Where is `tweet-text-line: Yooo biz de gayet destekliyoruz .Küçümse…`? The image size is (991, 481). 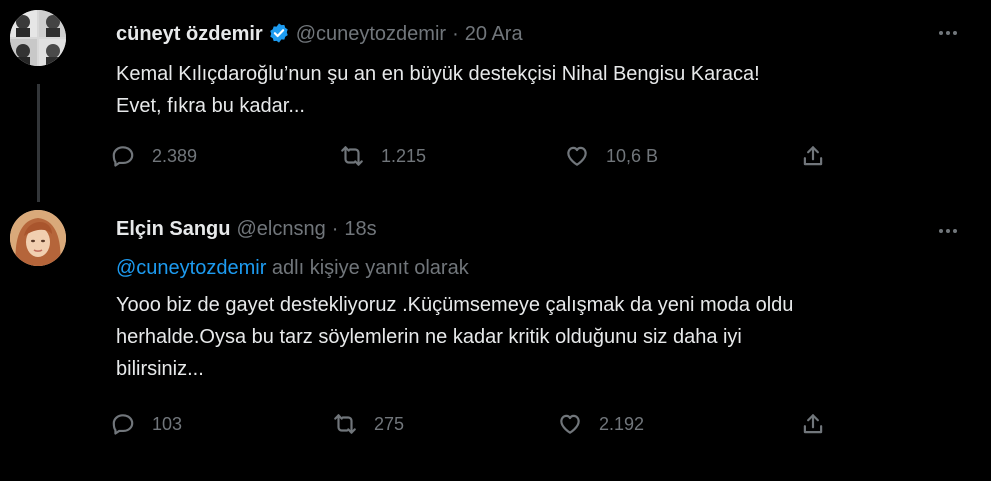 tweet-text-line: Yooo biz de gayet destekliyoruz .Küçümse… is located at coordinates (455, 305).